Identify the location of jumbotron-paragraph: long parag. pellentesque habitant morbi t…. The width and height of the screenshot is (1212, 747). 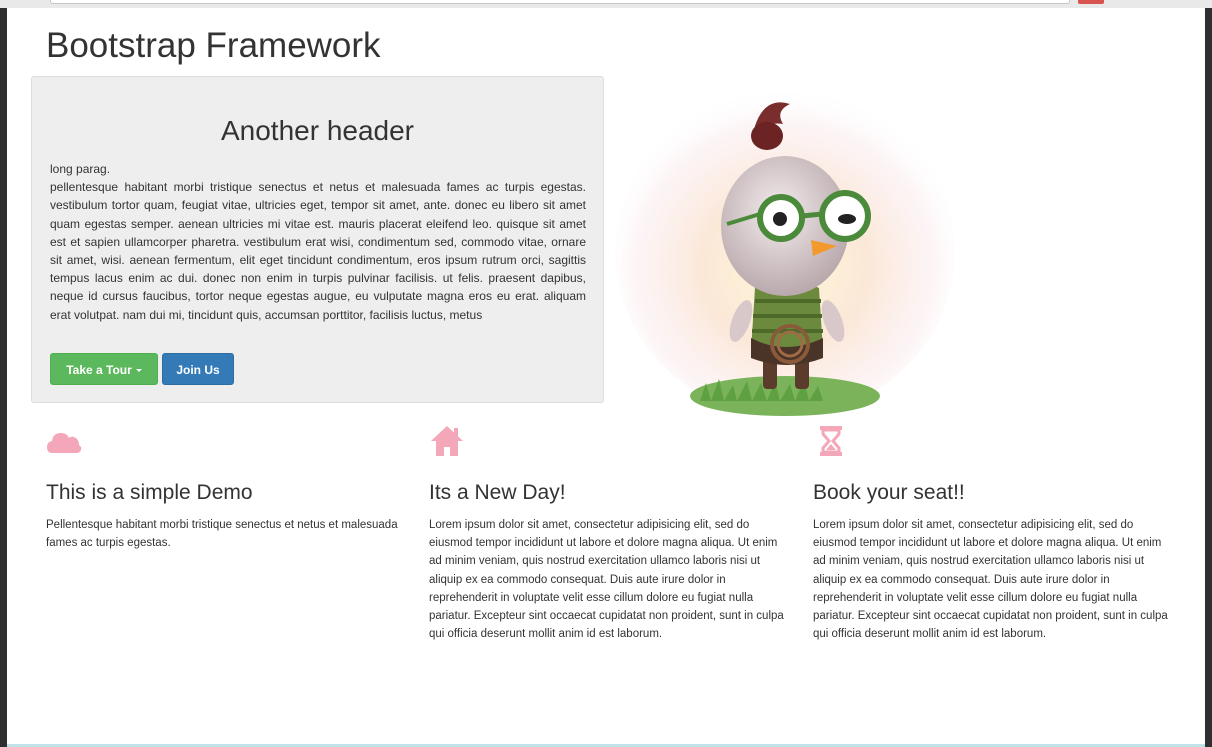
(318, 242).